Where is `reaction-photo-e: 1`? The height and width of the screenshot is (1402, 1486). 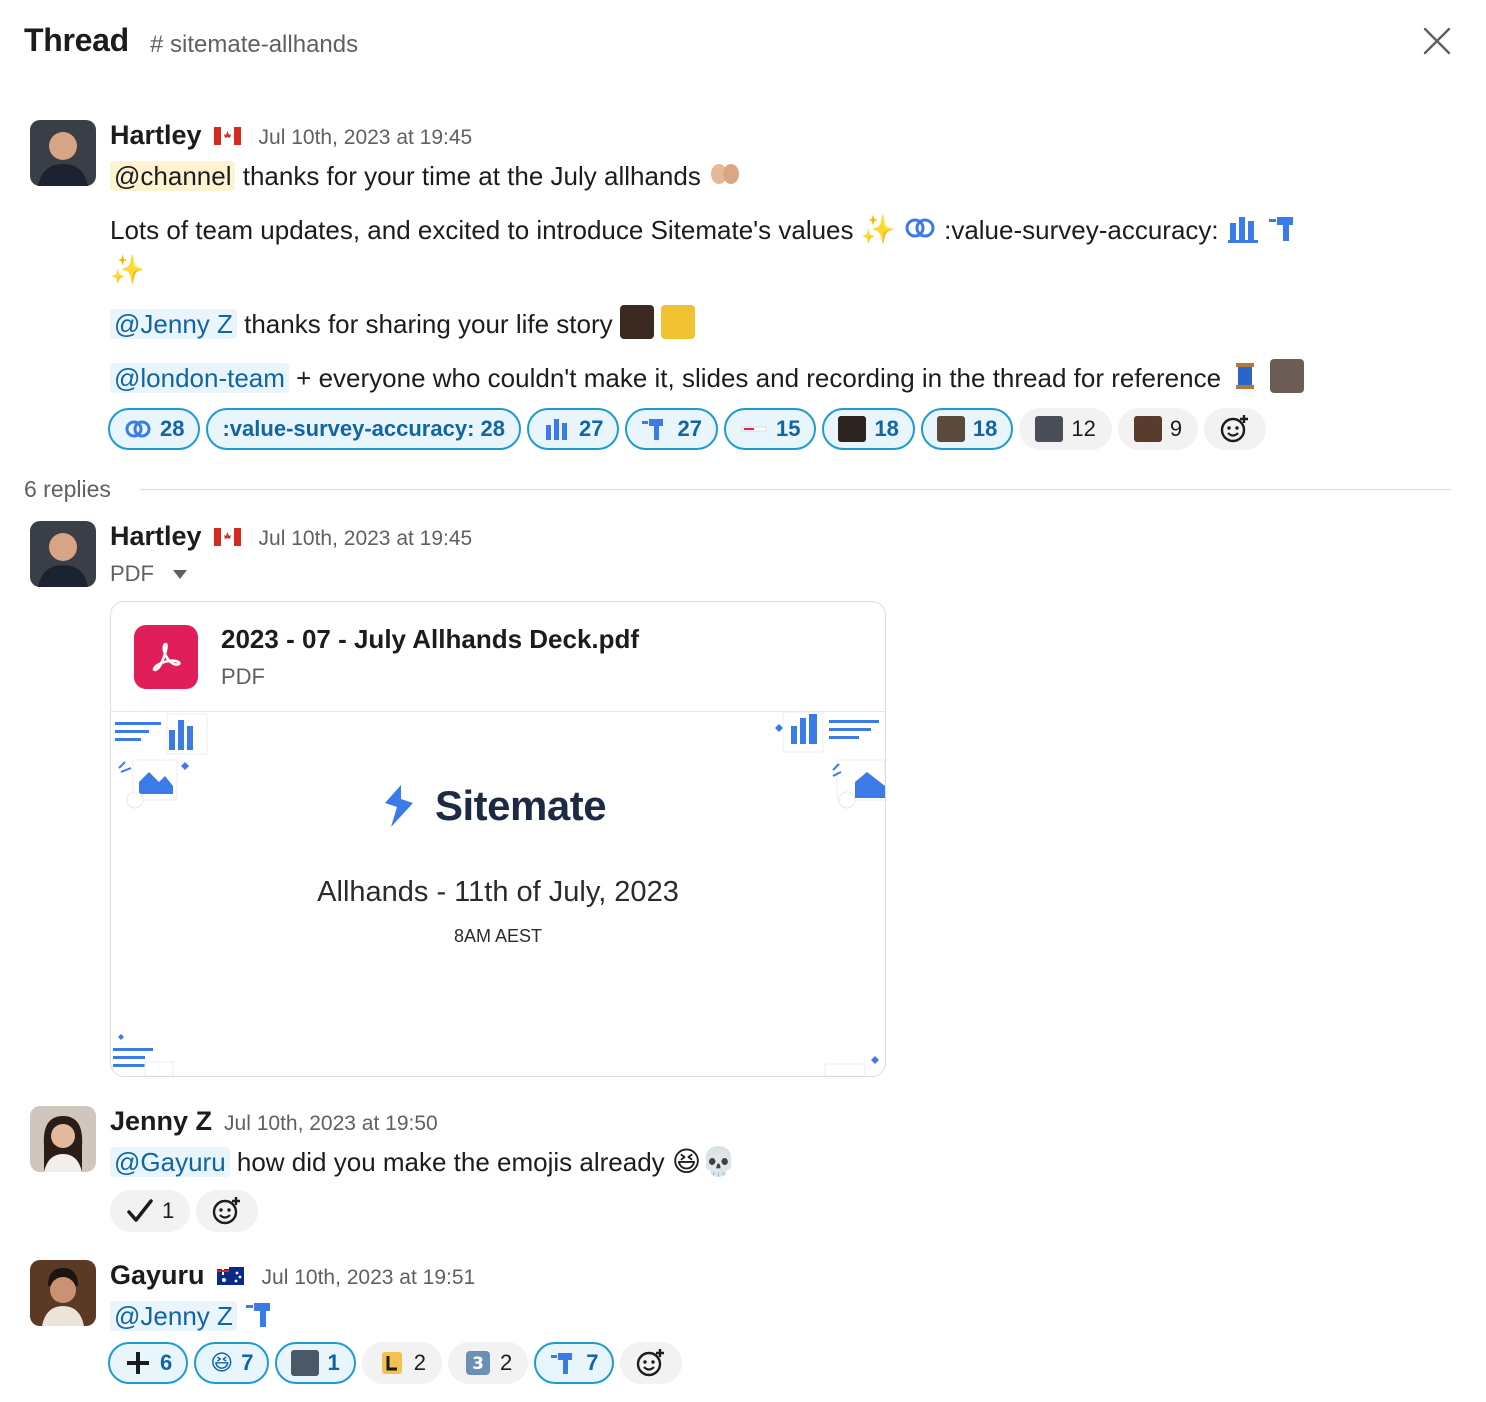
reaction-photo-e: 1 is located at coordinates (315, 1363).